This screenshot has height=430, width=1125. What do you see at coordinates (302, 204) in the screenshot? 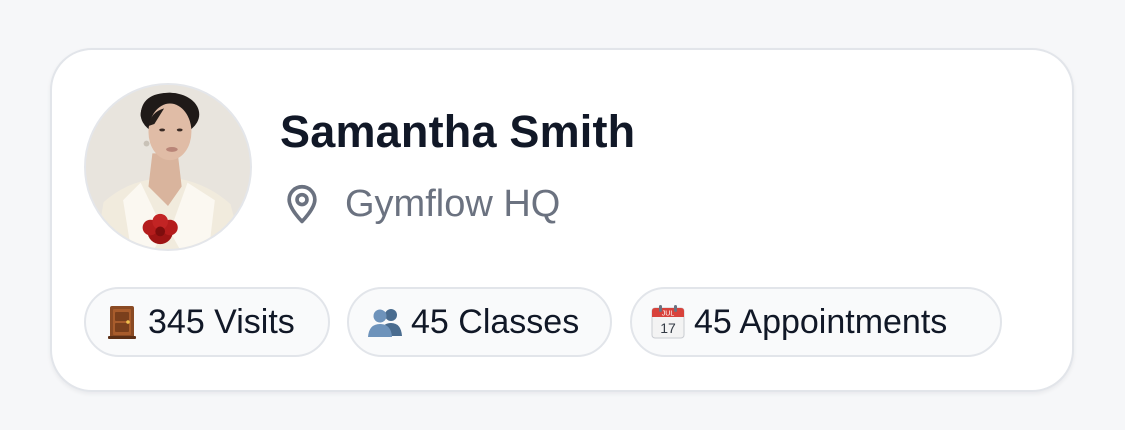
I see `map-pin-icon` at bounding box center [302, 204].